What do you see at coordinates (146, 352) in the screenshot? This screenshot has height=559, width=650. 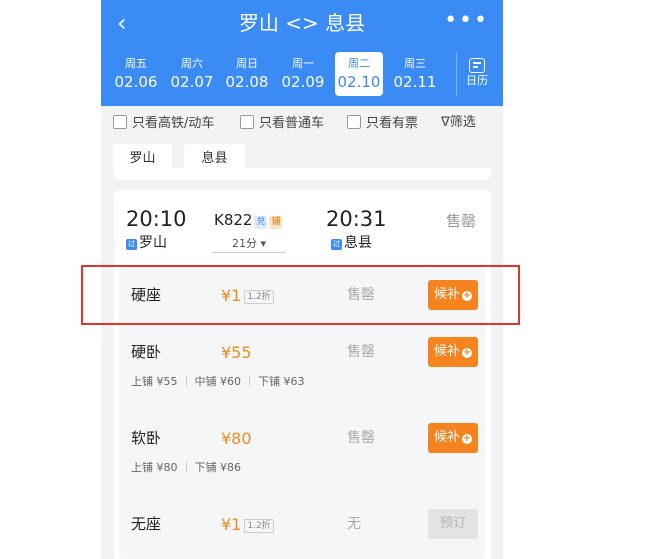 I see `seat-type: 硬卧` at bounding box center [146, 352].